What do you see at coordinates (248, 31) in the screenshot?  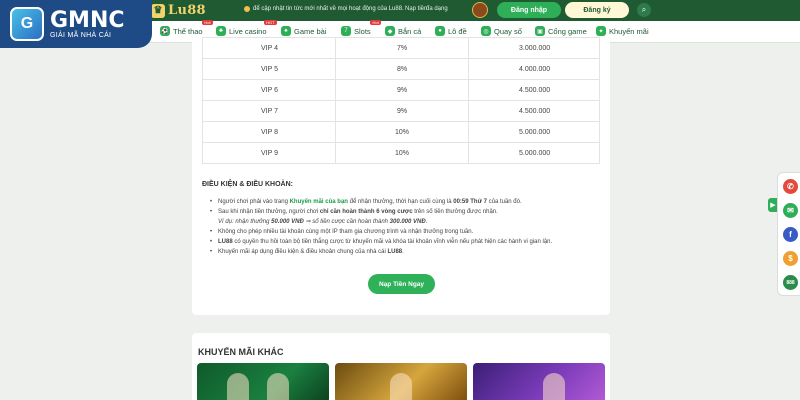 I see `nav-label: Live casino` at bounding box center [248, 31].